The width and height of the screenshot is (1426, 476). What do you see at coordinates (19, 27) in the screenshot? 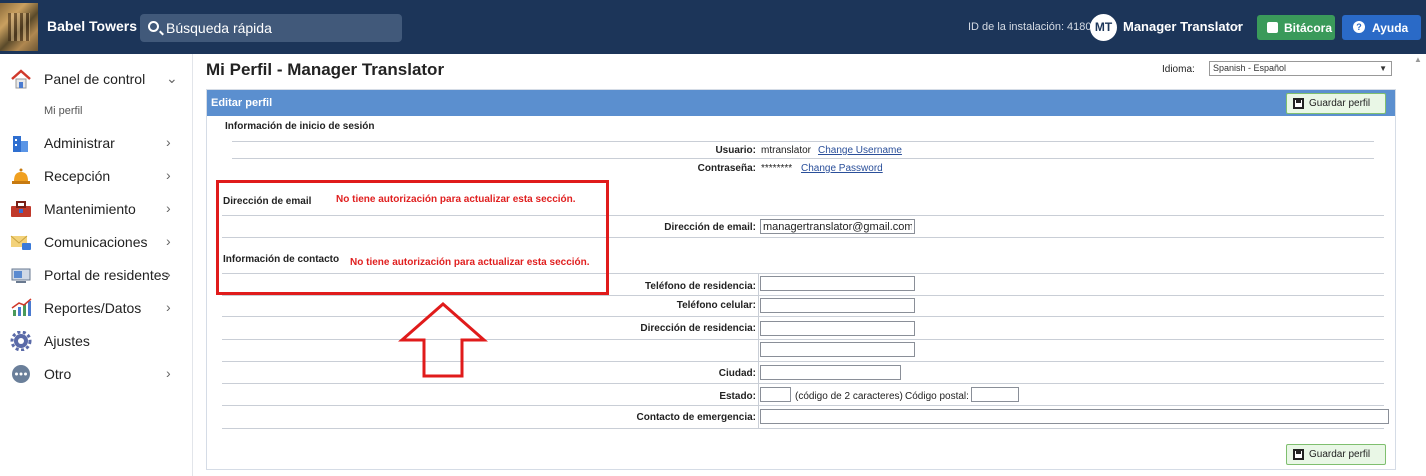
I see `building-logo` at bounding box center [19, 27].